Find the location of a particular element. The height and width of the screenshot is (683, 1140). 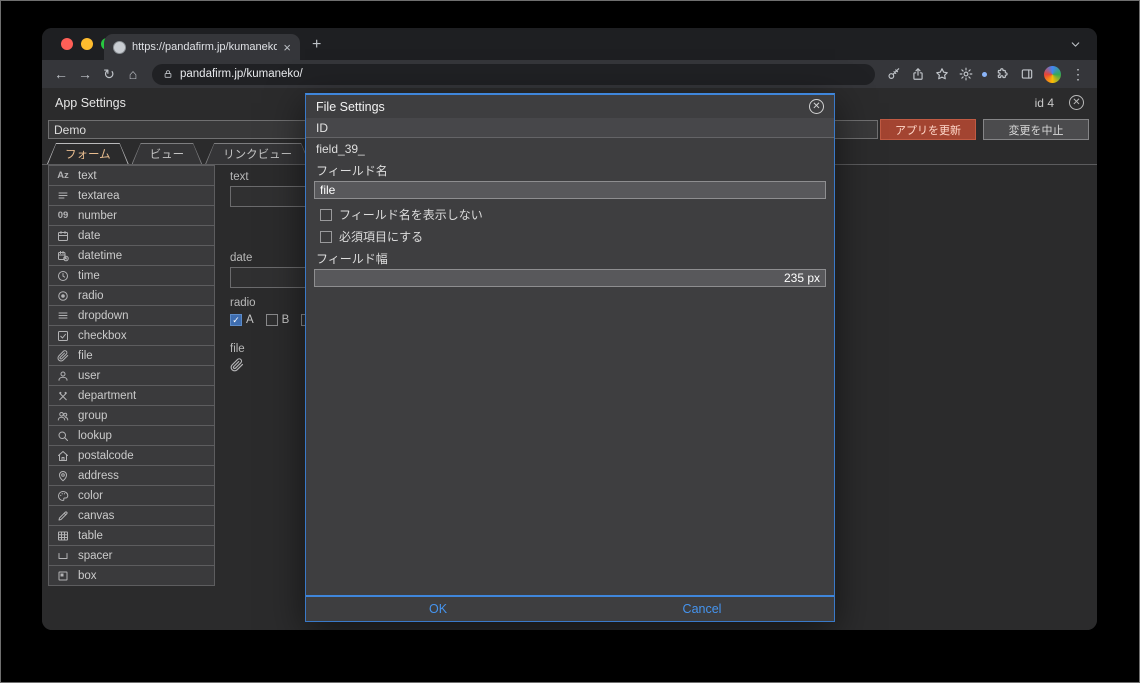

sidebar-item-table: table is located at coordinates (131, 535).